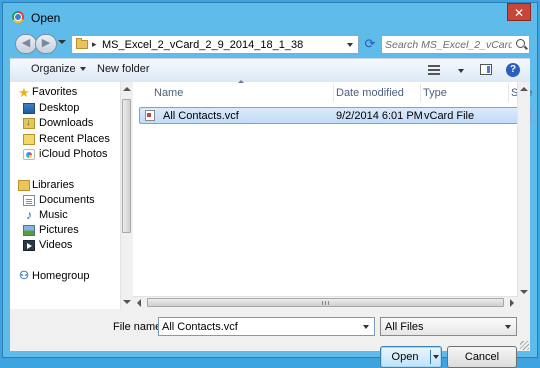 The height and width of the screenshot is (368, 540). Describe the element at coordinates (520, 43) in the screenshot. I see `search-icon` at that location.